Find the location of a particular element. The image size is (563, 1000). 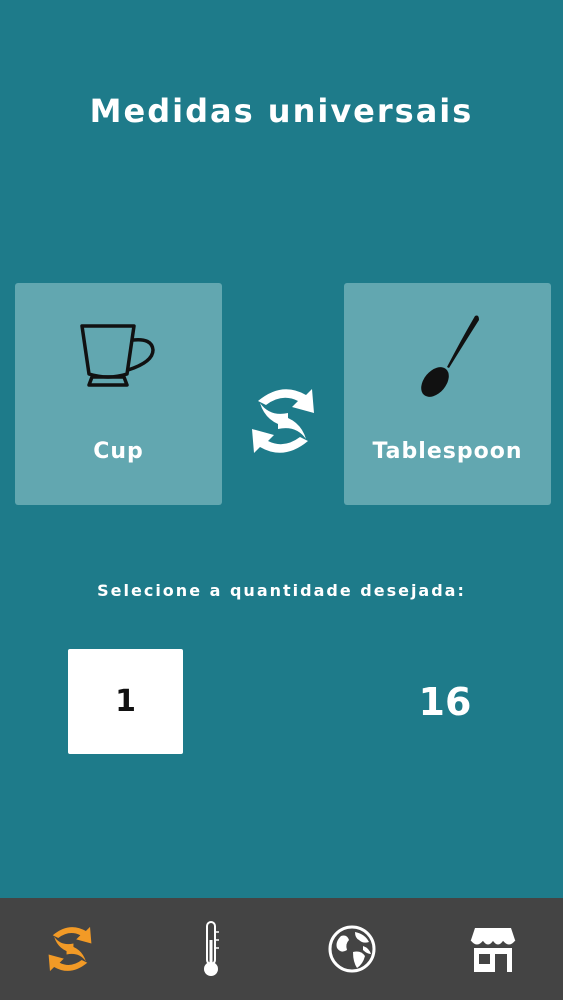

globe-icon is located at coordinates (352, 949).